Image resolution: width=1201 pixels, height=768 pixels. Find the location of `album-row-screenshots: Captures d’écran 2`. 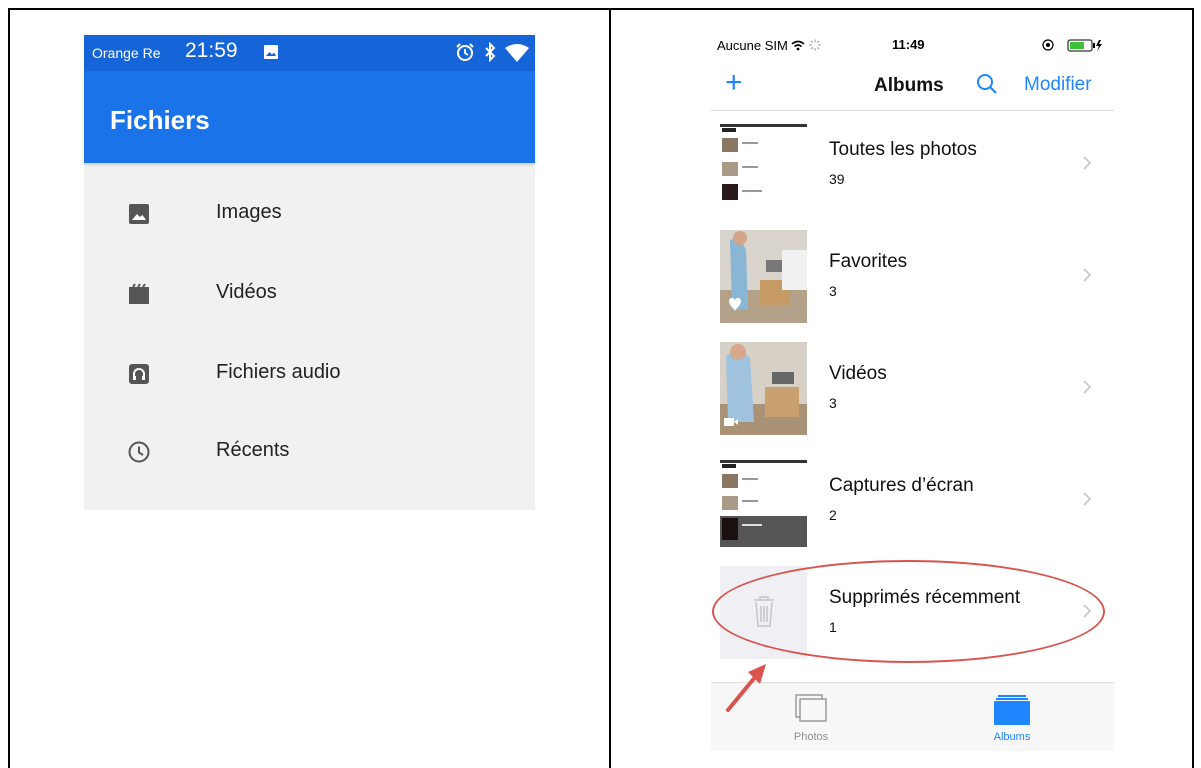

album-row-screenshots: Captures d’écran 2 is located at coordinates (912, 504).